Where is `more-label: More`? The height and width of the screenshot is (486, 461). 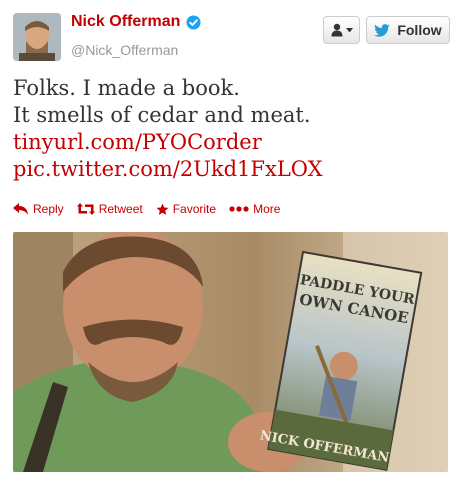 more-label: More is located at coordinates (267, 209).